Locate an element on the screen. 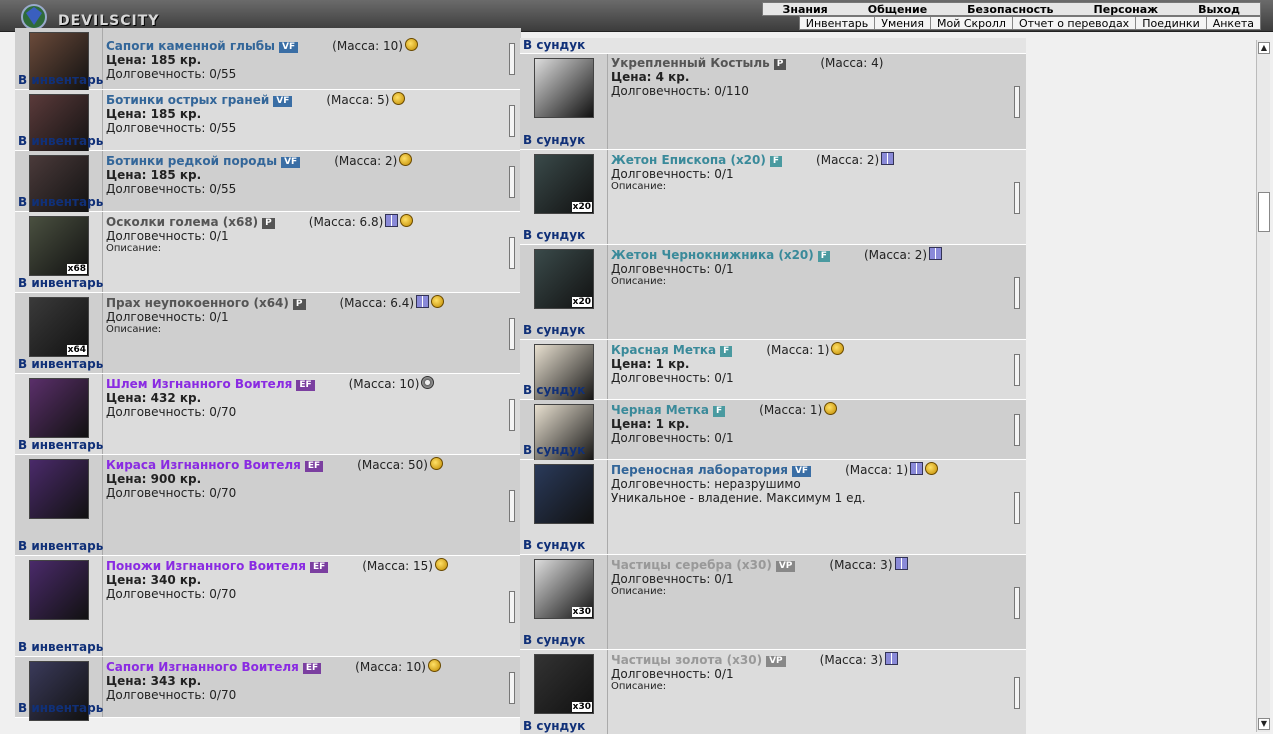 Image resolution: width=1273 pixels, height=734 pixels. item-name: Кираса Изгнанного Воителя is located at coordinates (203, 465).